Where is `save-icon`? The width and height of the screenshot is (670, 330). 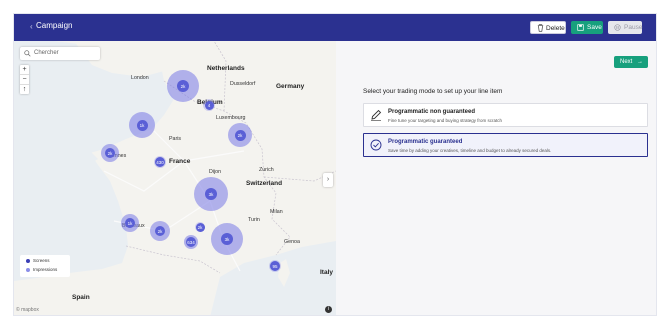
save-icon is located at coordinates (580, 27).